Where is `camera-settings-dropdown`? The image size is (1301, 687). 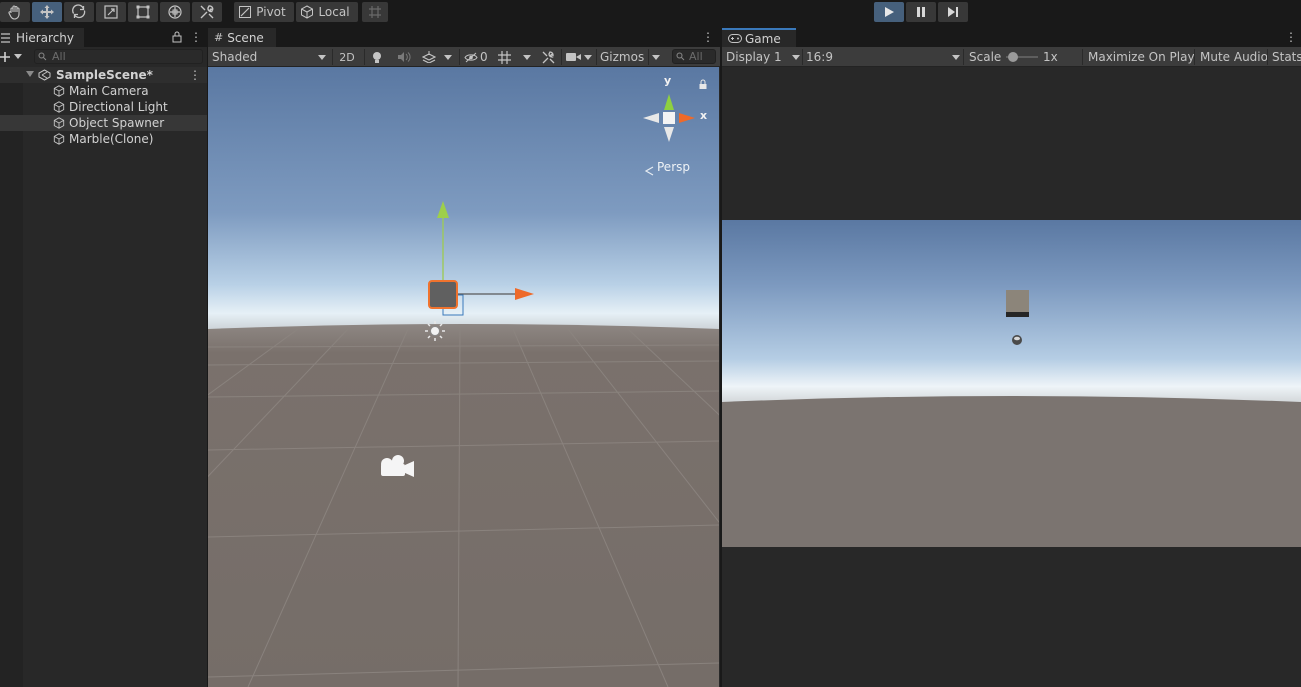 camera-settings-dropdown is located at coordinates (579, 57).